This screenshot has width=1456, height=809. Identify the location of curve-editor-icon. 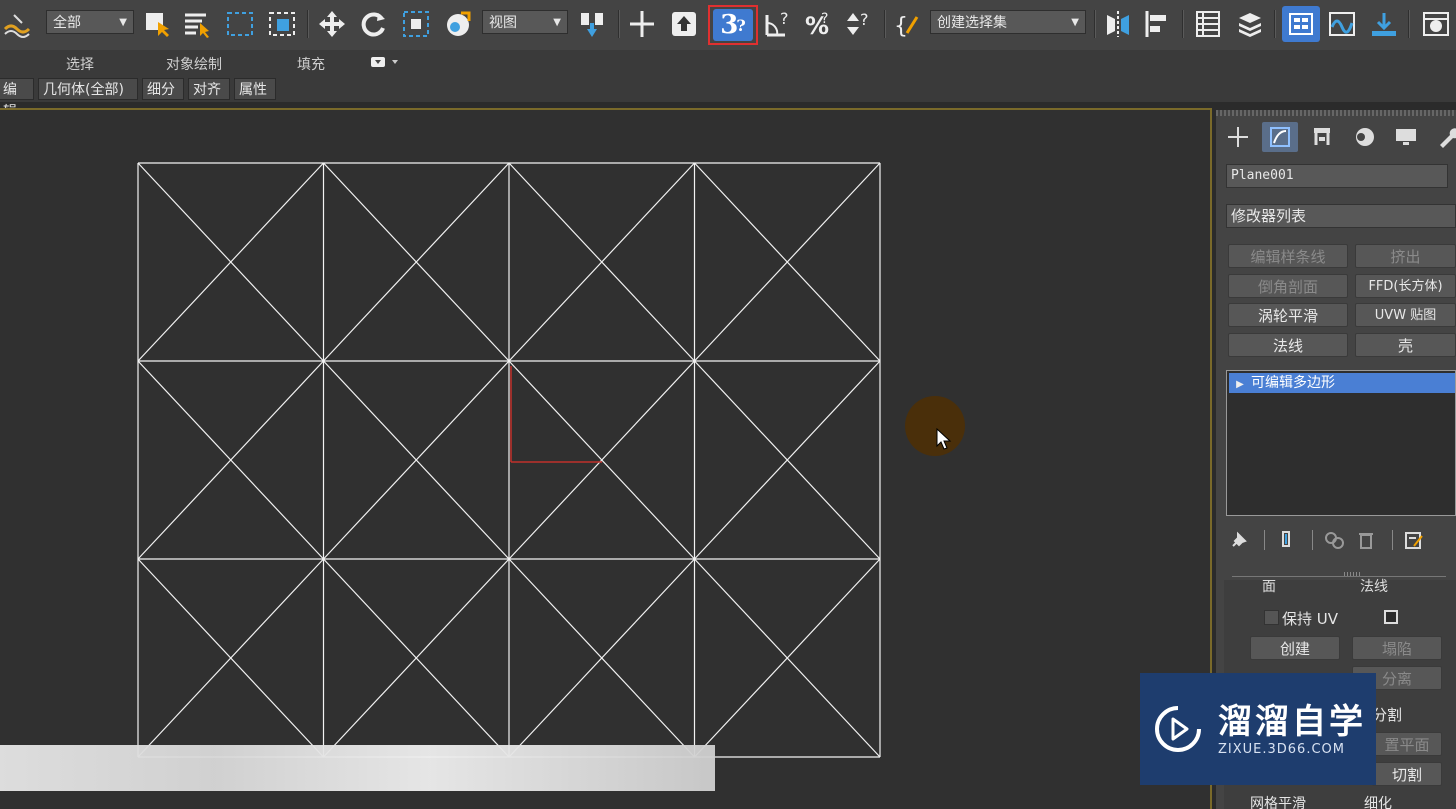
(1342, 24).